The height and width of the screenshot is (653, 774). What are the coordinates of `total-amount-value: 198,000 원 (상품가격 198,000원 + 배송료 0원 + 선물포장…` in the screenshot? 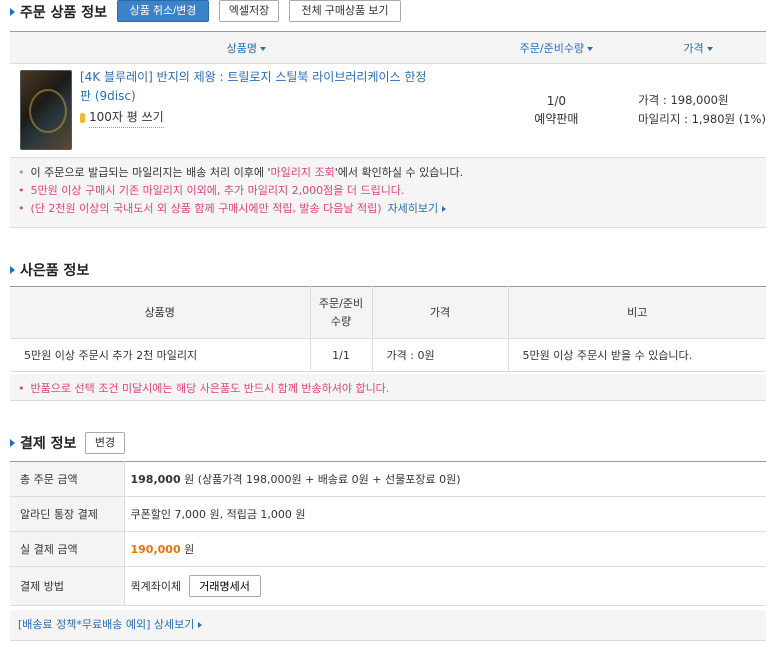 It's located at (445, 479).